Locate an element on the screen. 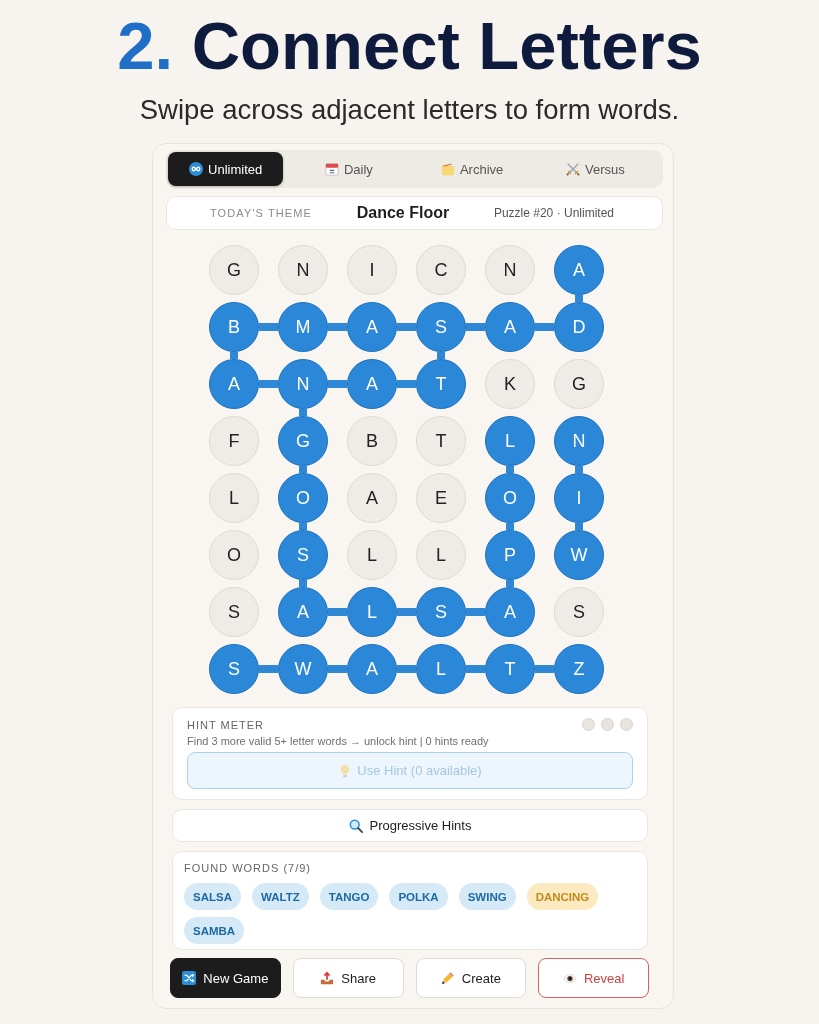  hint-message: Find 3 more valid 5+ letter words → unlock hint | 0 hints ready is located at coordinates (338, 741).